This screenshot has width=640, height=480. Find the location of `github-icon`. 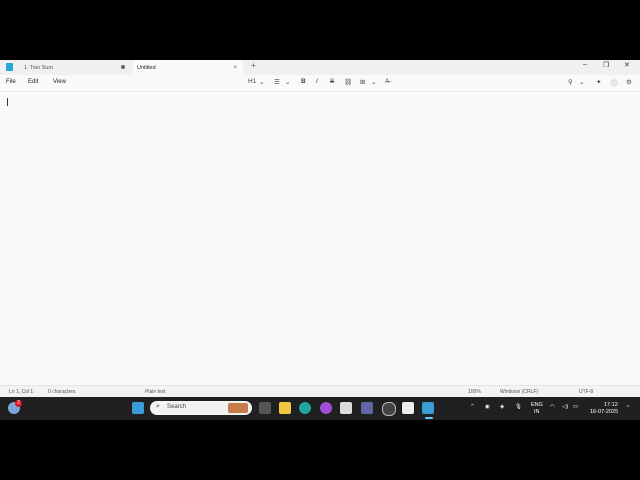

github-icon is located at coordinates (389, 409).